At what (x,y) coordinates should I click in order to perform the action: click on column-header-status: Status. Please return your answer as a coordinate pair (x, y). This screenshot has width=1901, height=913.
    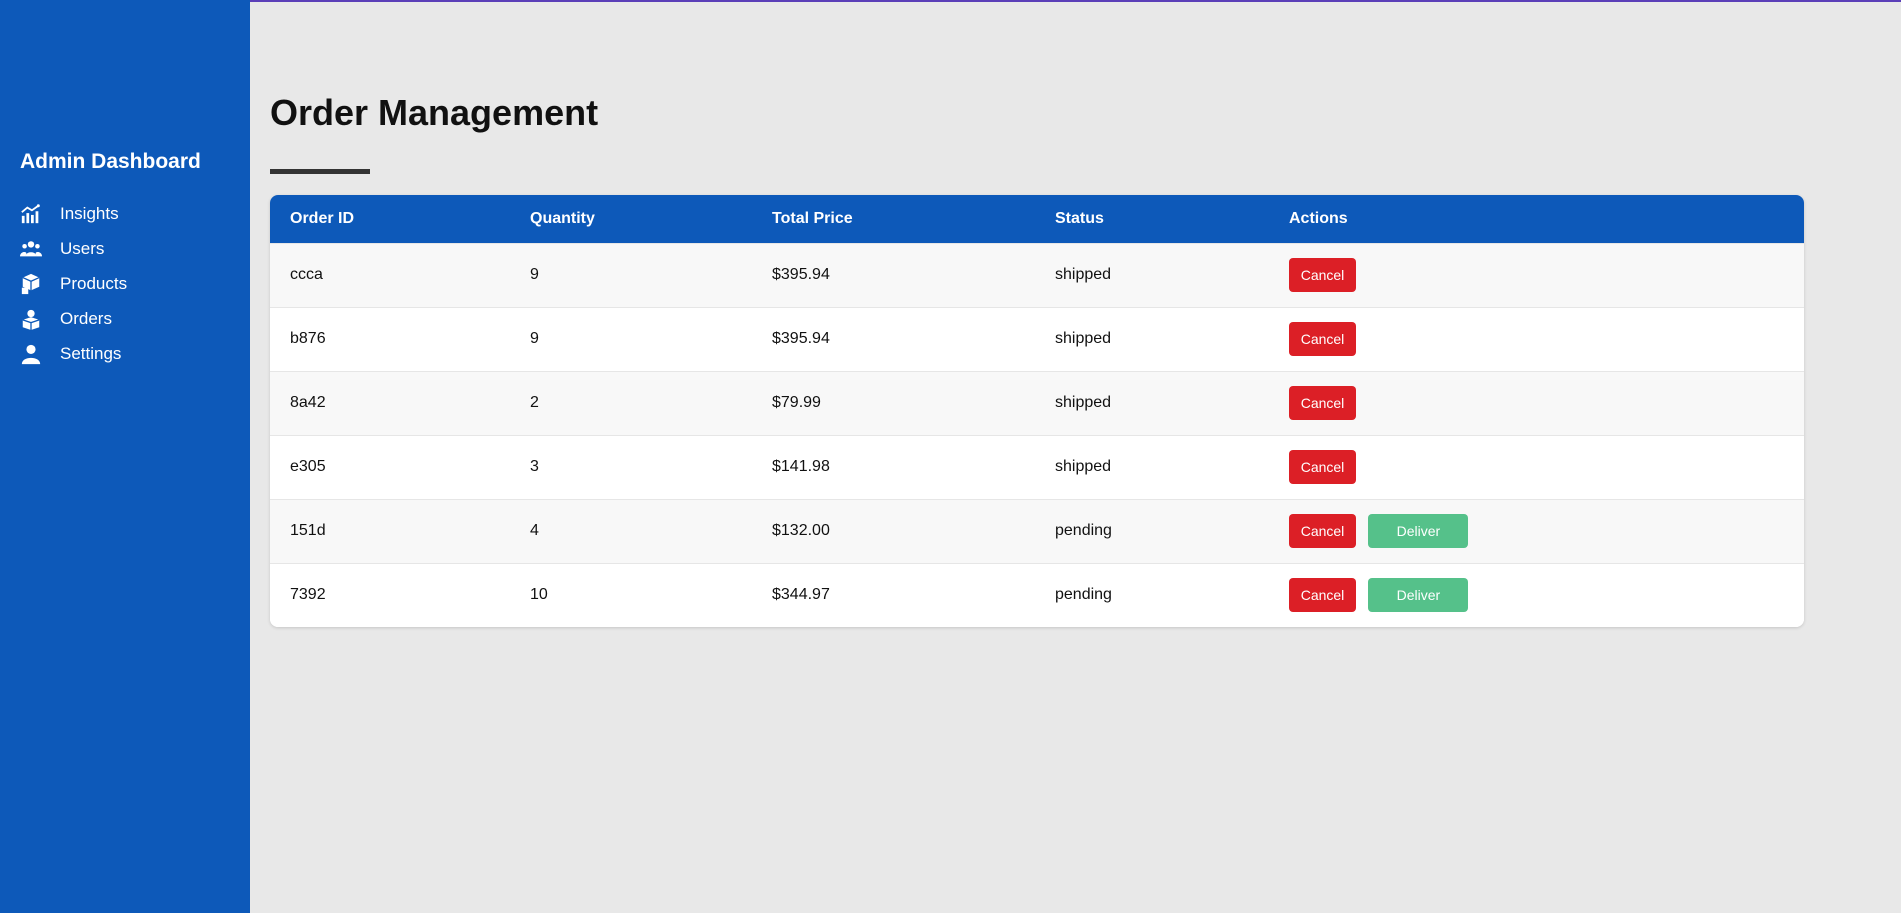
    Looking at the image, I should click on (1079, 218).